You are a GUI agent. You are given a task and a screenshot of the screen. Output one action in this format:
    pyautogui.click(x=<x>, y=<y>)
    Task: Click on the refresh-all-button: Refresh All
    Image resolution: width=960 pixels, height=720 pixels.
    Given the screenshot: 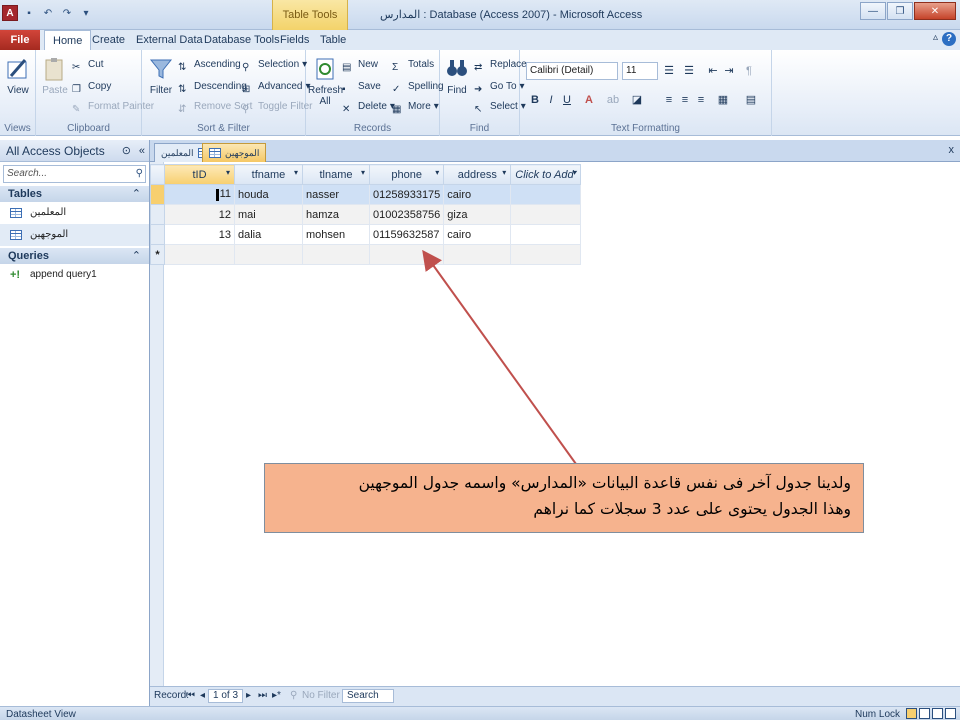 What is the action you would take?
    pyautogui.click(x=325, y=81)
    